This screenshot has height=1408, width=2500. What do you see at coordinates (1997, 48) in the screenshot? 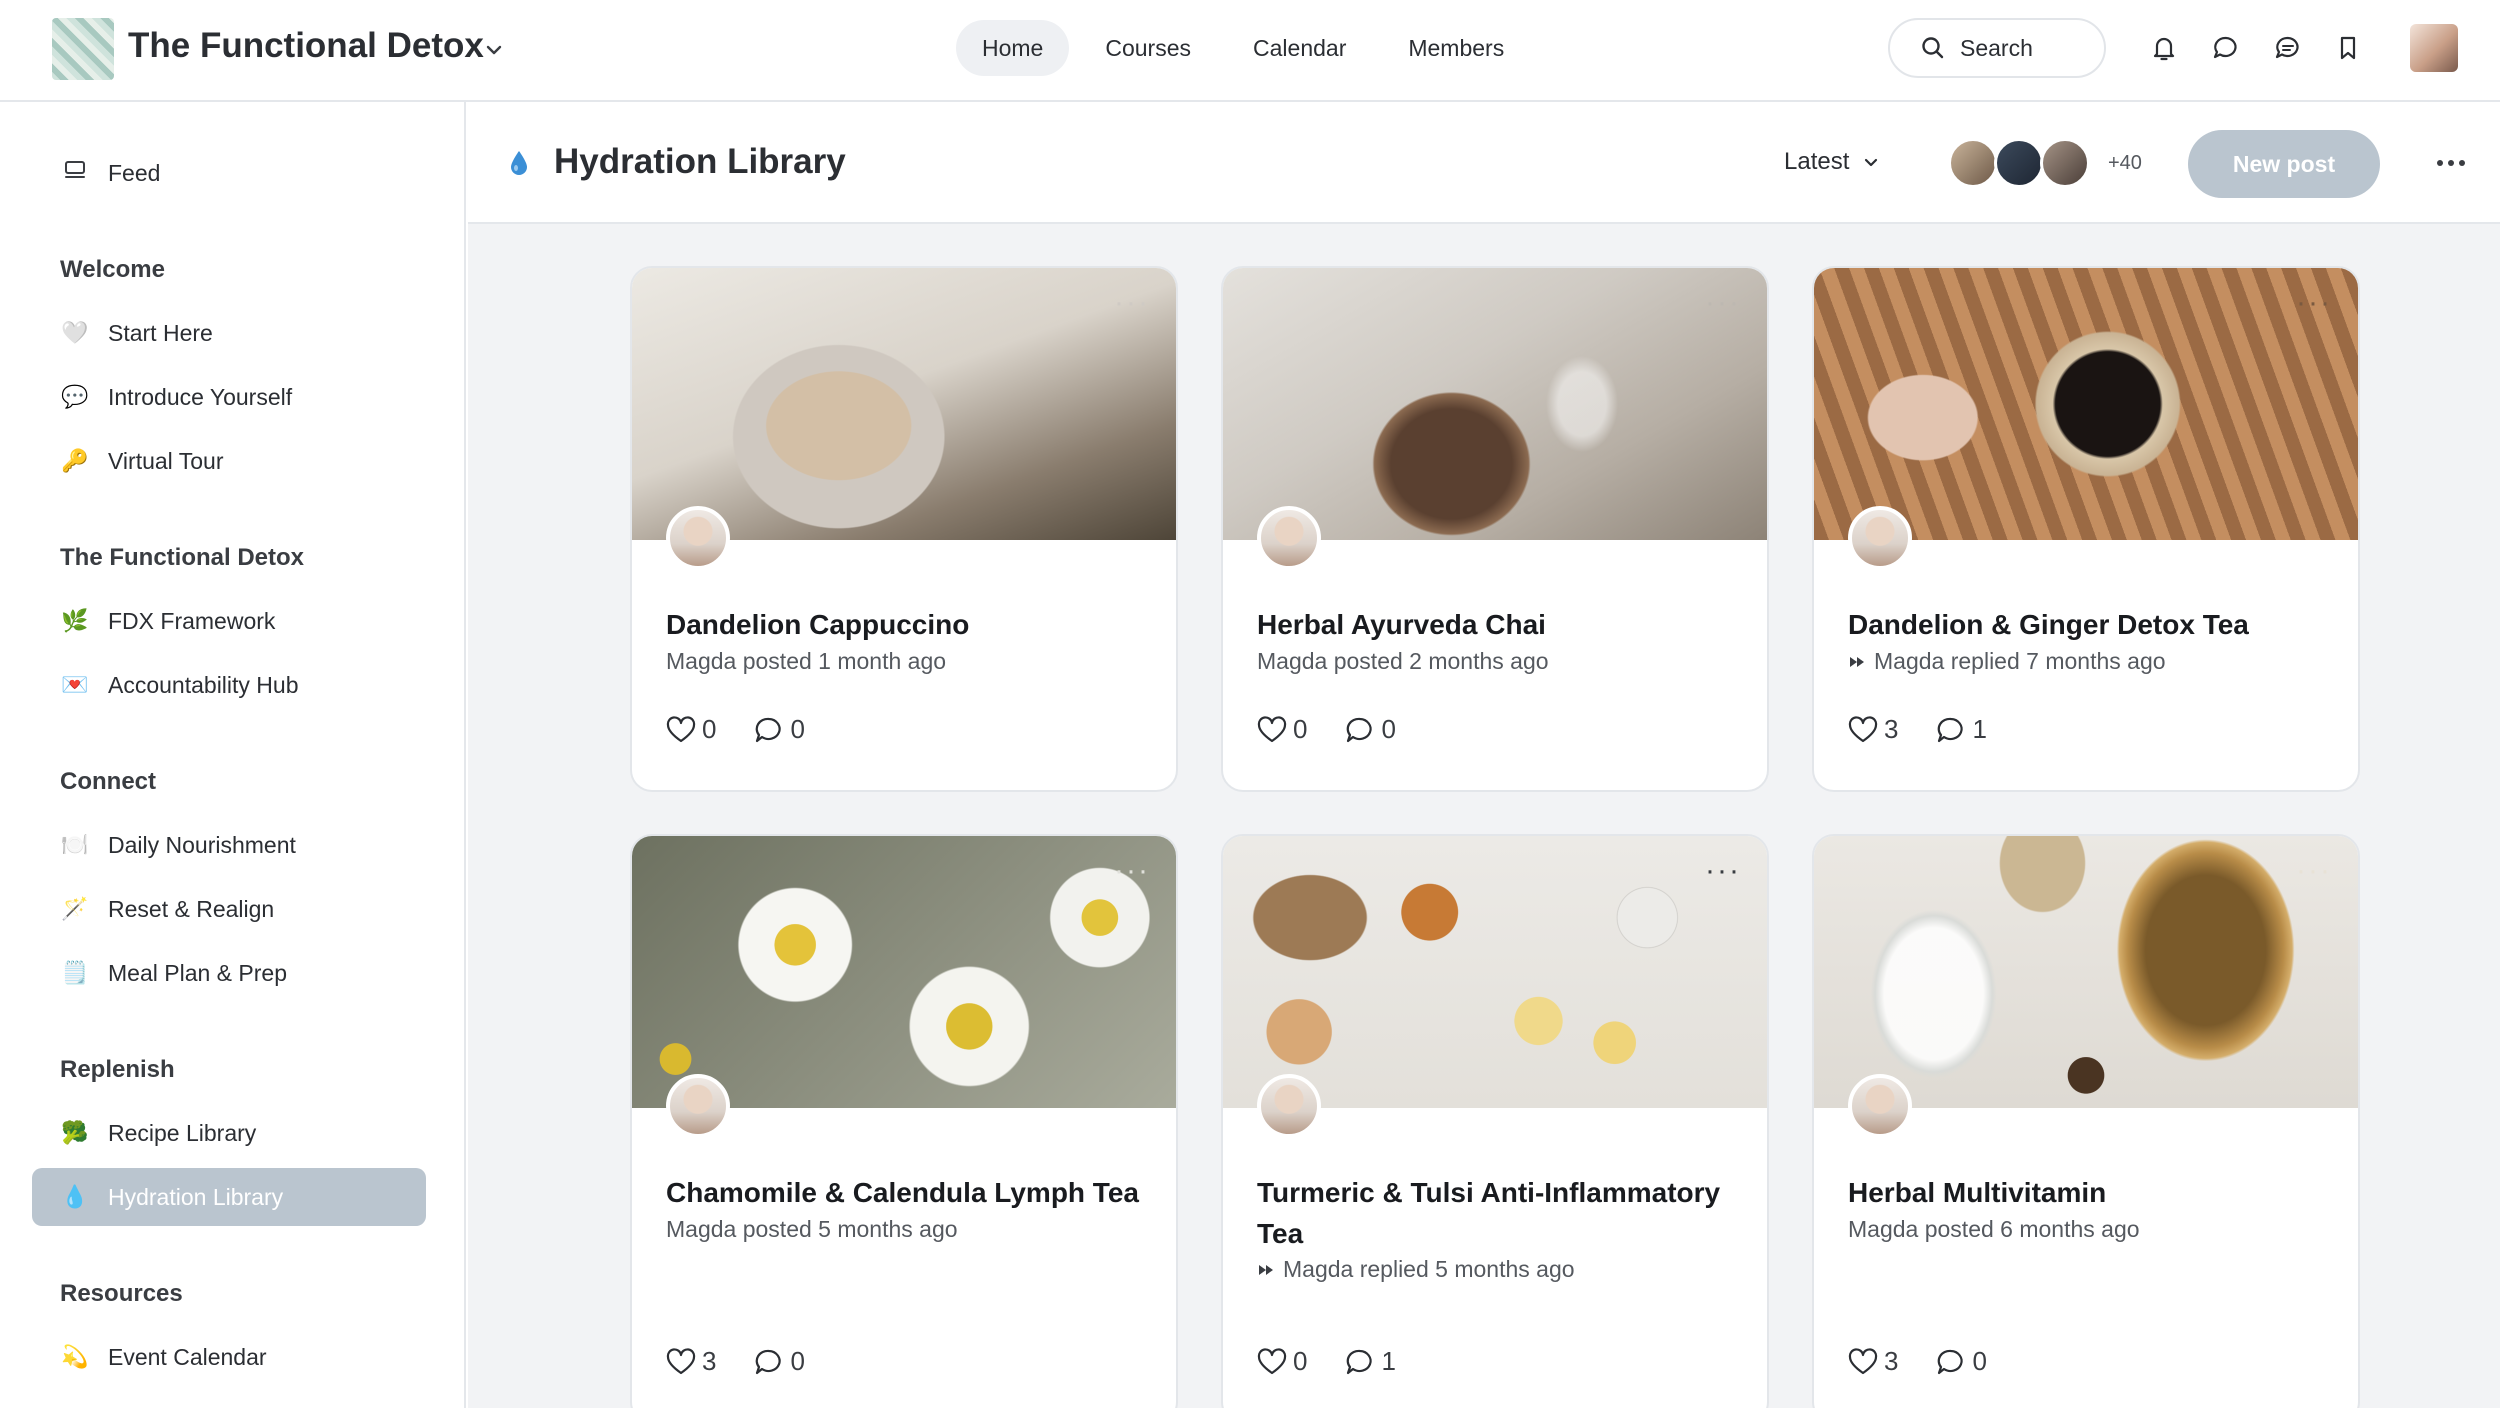
I see `search-button: Search` at bounding box center [1997, 48].